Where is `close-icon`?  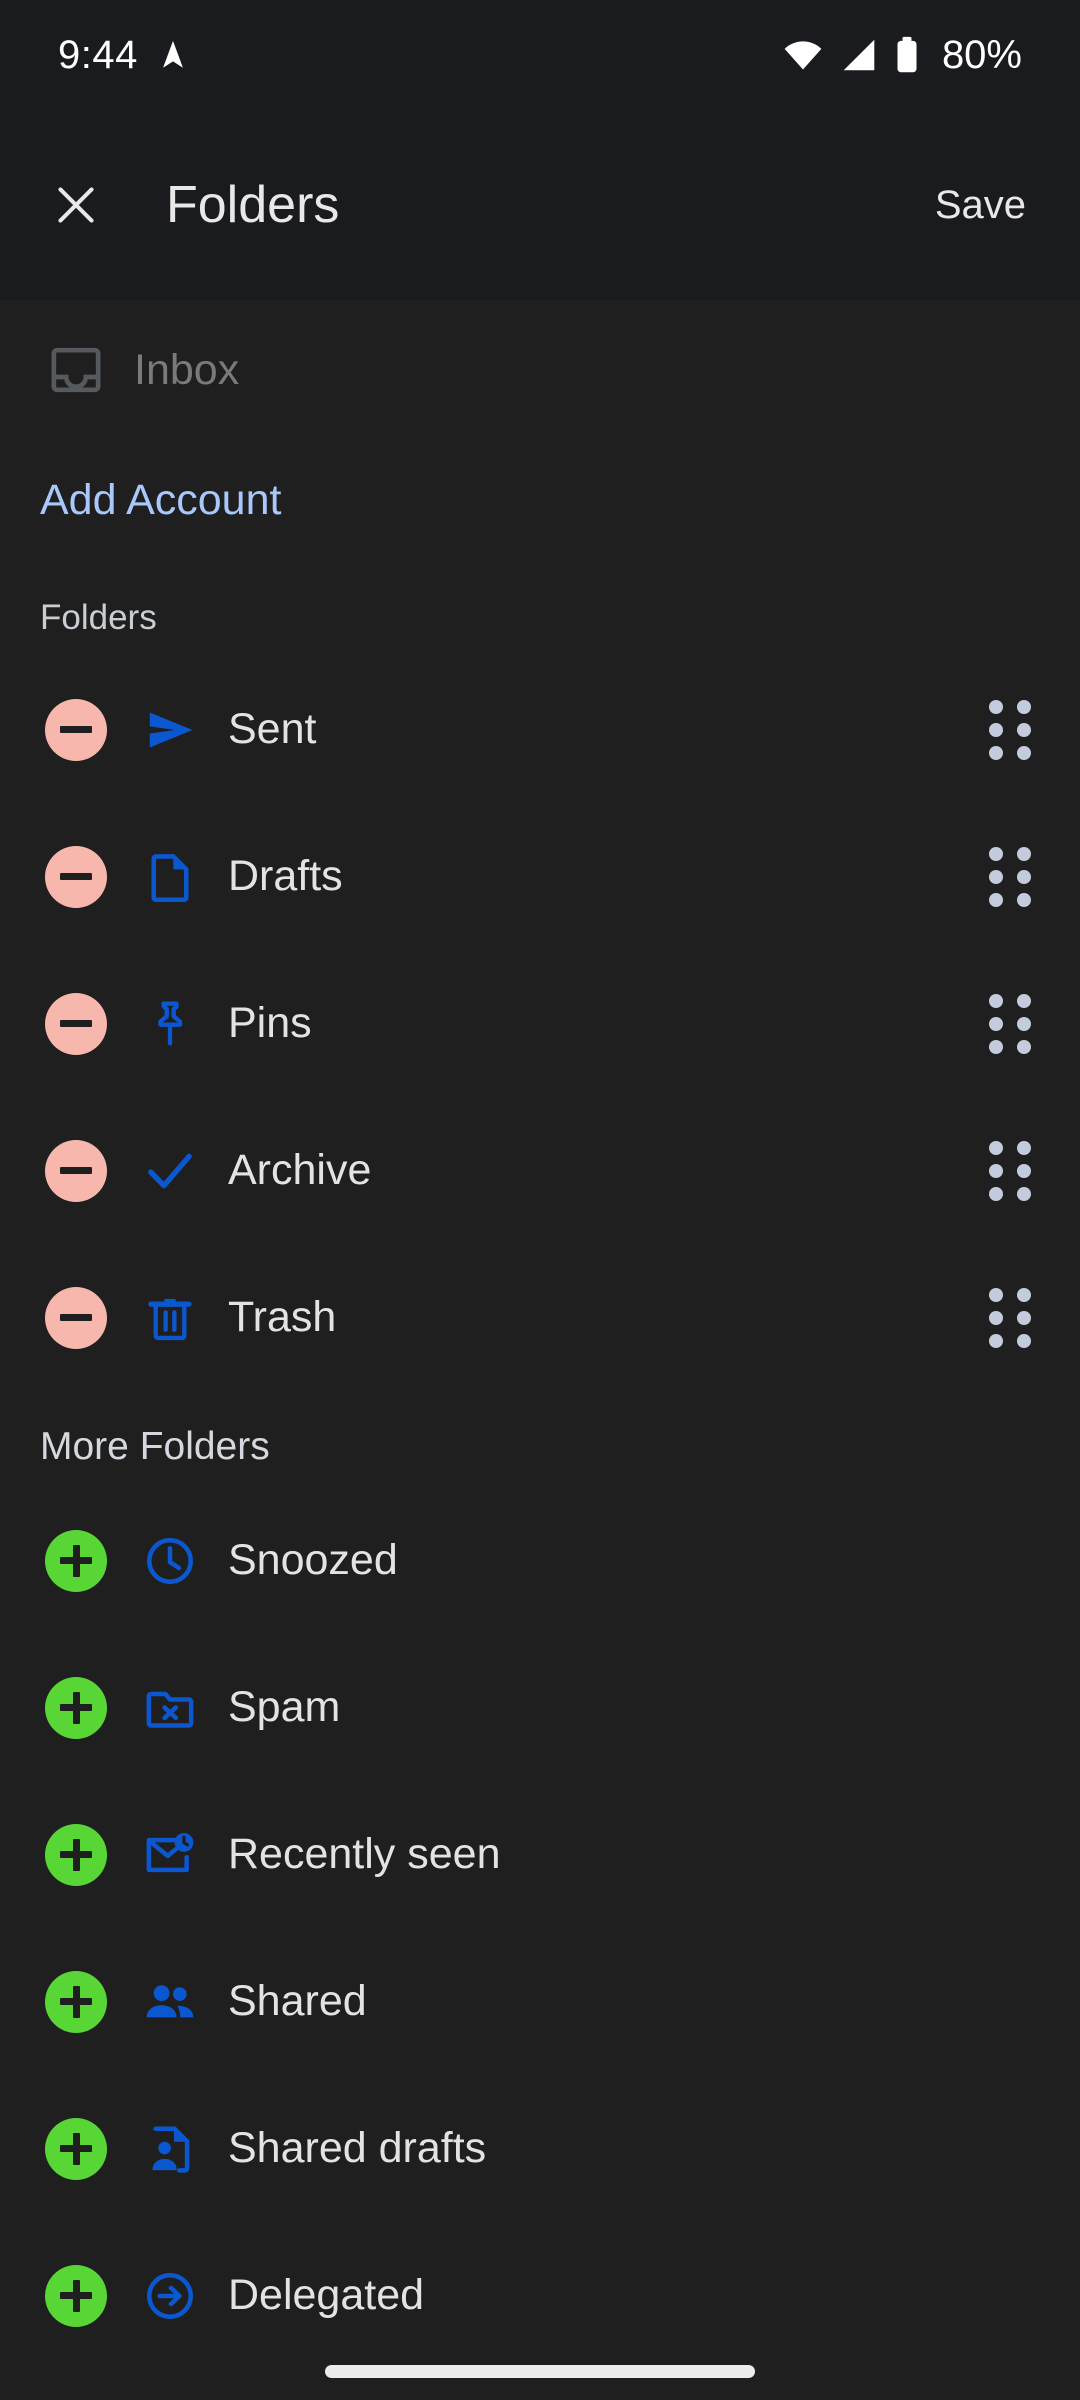 close-icon is located at coordinates (76, 205).